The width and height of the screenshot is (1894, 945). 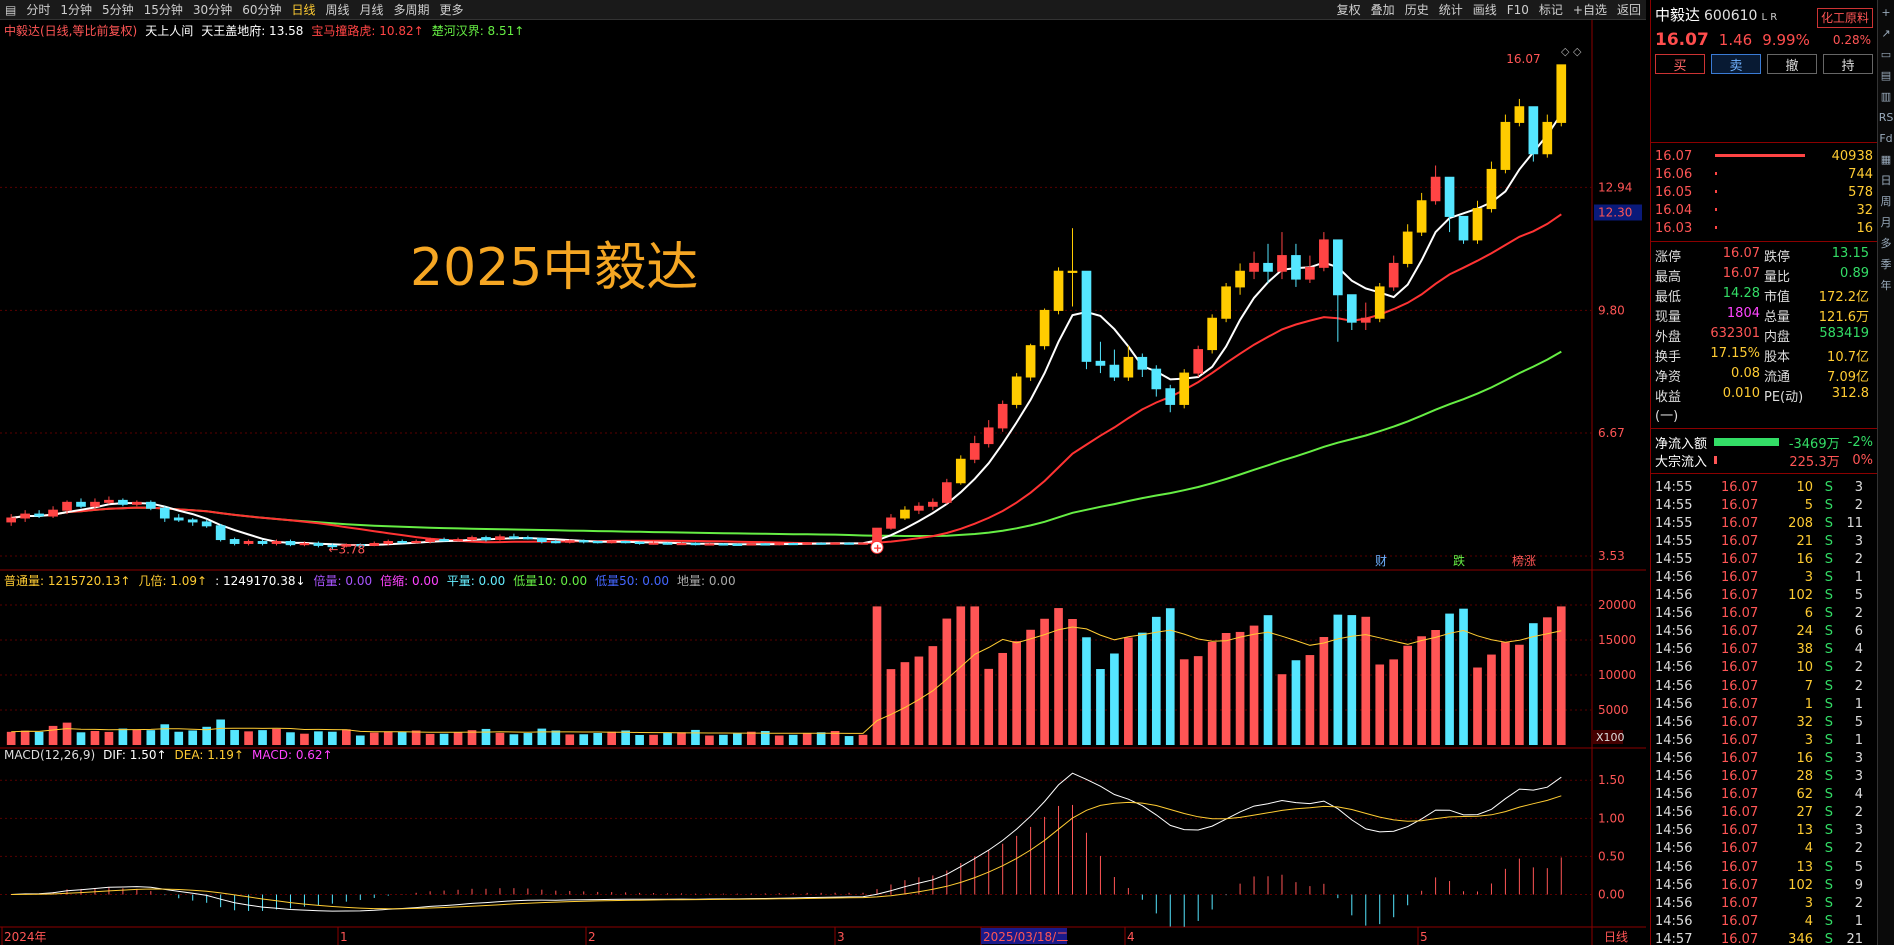 What do you see at coordinates (344, 937) in the screenshot?
I see `date-label: 1` at bounding box center [344, 937].